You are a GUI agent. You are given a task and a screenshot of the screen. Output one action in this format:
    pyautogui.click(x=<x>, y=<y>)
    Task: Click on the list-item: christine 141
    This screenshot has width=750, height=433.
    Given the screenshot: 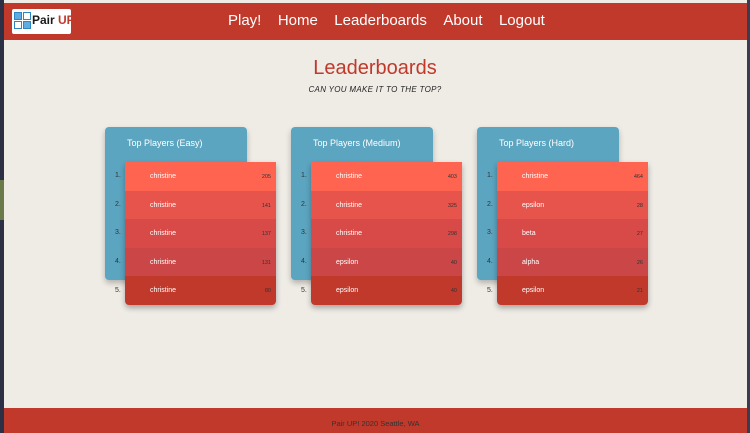 What is the action you would take?
    pyautogui.click(x=200, y=205)
    